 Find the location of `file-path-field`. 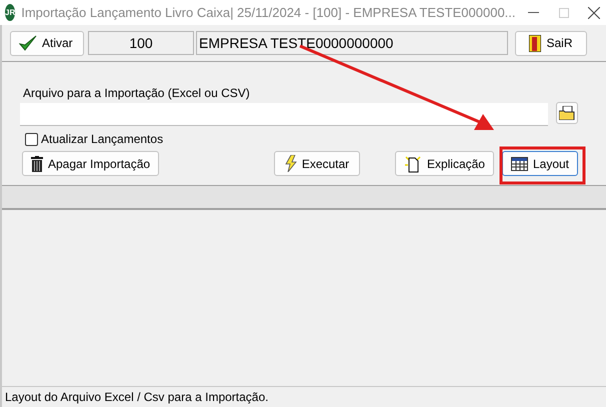

file-path-field is located at coordinates (284, 114).